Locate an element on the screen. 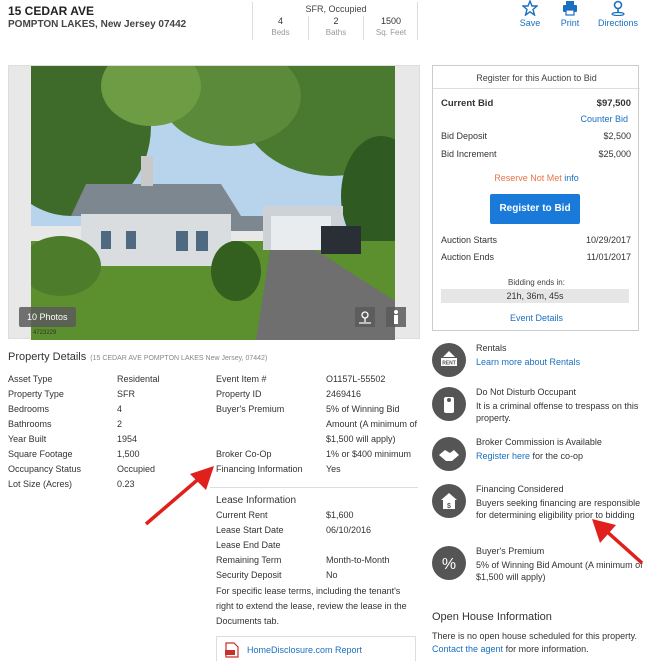 The image size is (669, 661). sqft-value: 1500 is located at coordinates (391, 21).